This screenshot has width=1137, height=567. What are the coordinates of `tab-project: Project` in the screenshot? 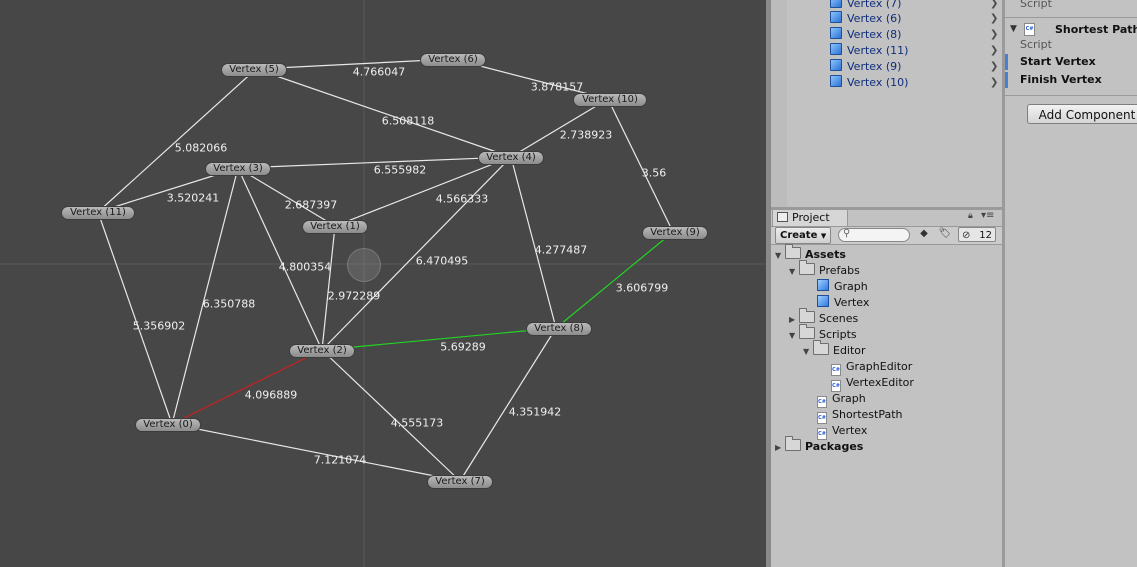 It's located at (810, 217).